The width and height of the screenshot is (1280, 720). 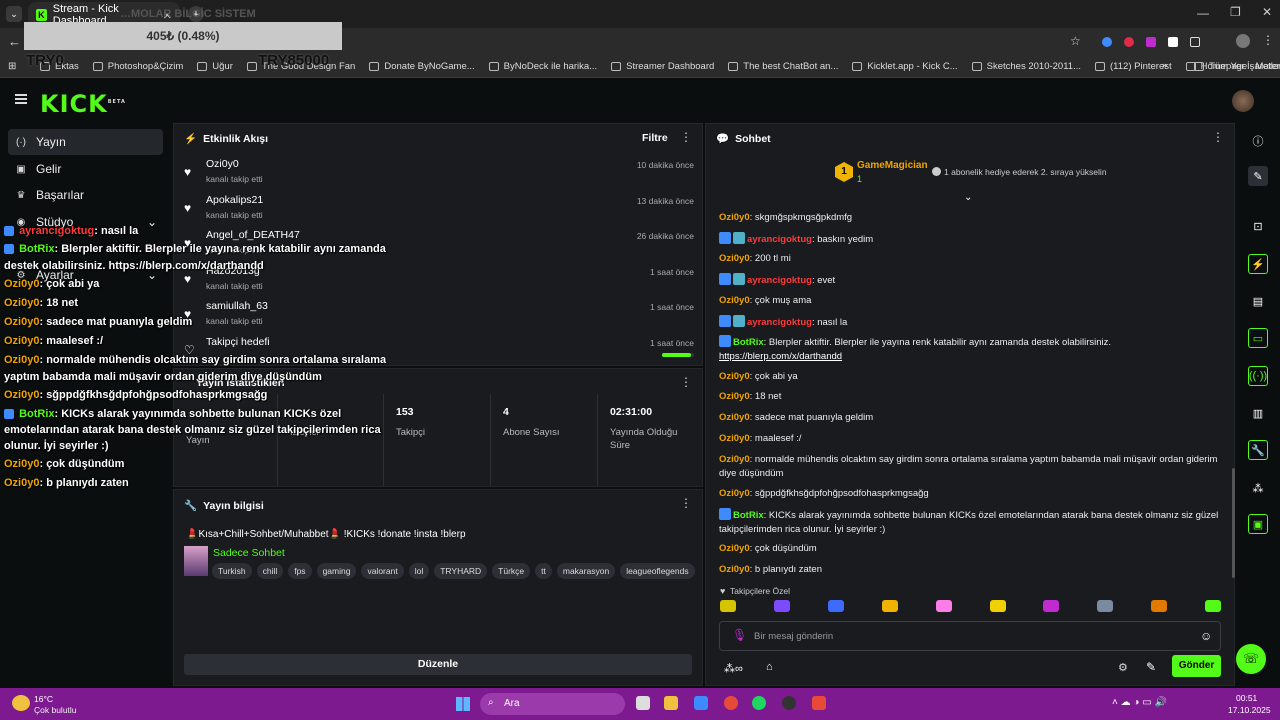 I want to click on stream-tag: Türkçe, so click(x=511, y=571).